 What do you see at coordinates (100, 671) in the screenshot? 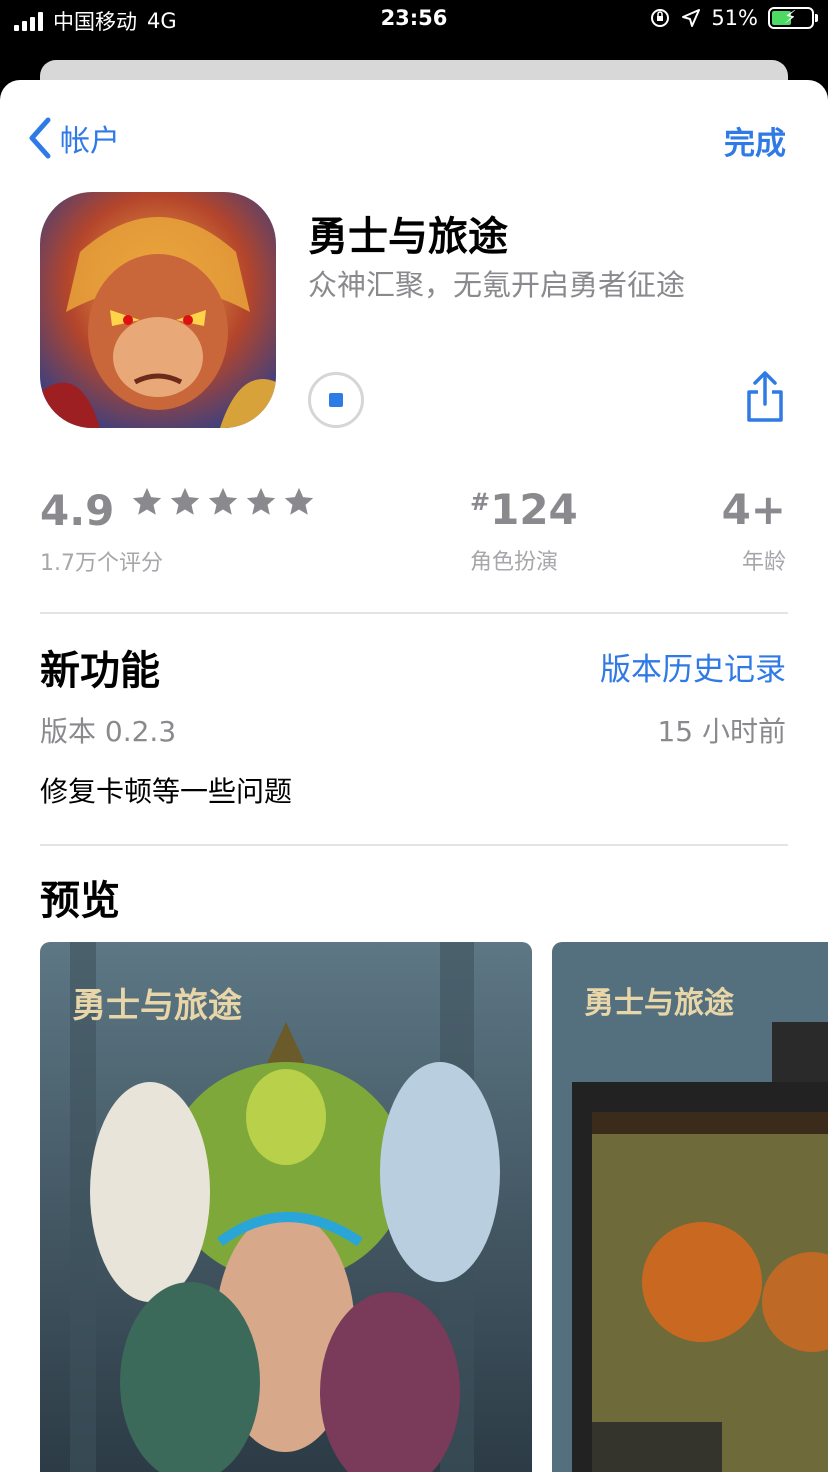
I see `whats-new-title: 新功能` at bounding box center [100, 671].